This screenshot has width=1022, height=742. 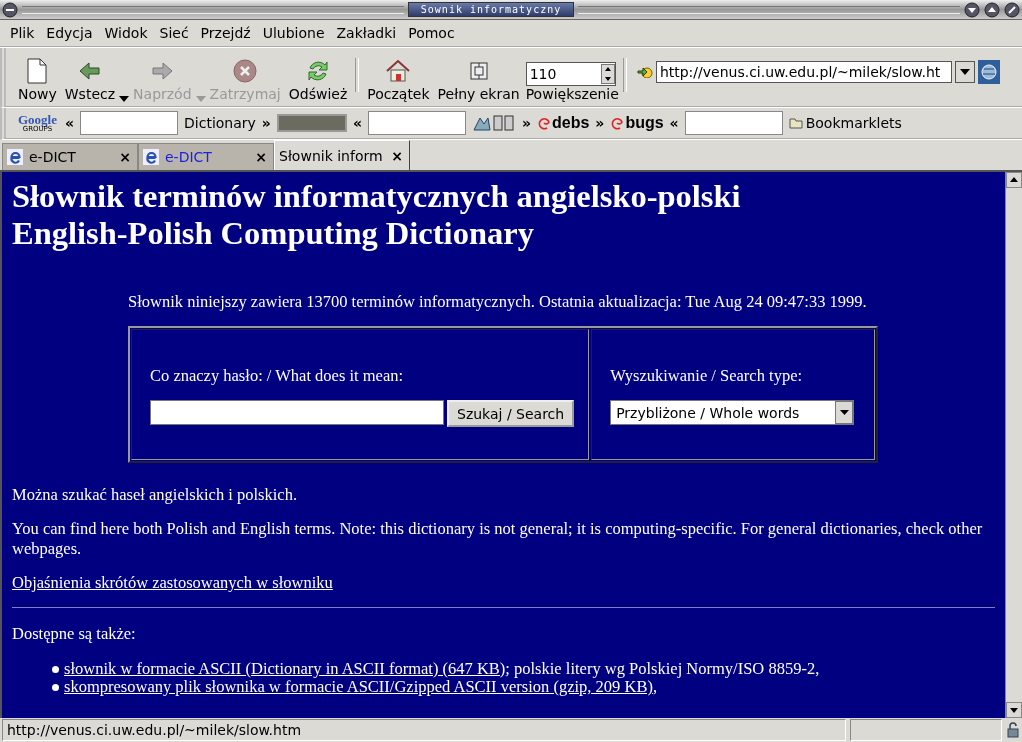 What do you see at coordinates (22, 33) in the screenshot?
I see `menu-item: Plik` at bounding box center [22, 33].